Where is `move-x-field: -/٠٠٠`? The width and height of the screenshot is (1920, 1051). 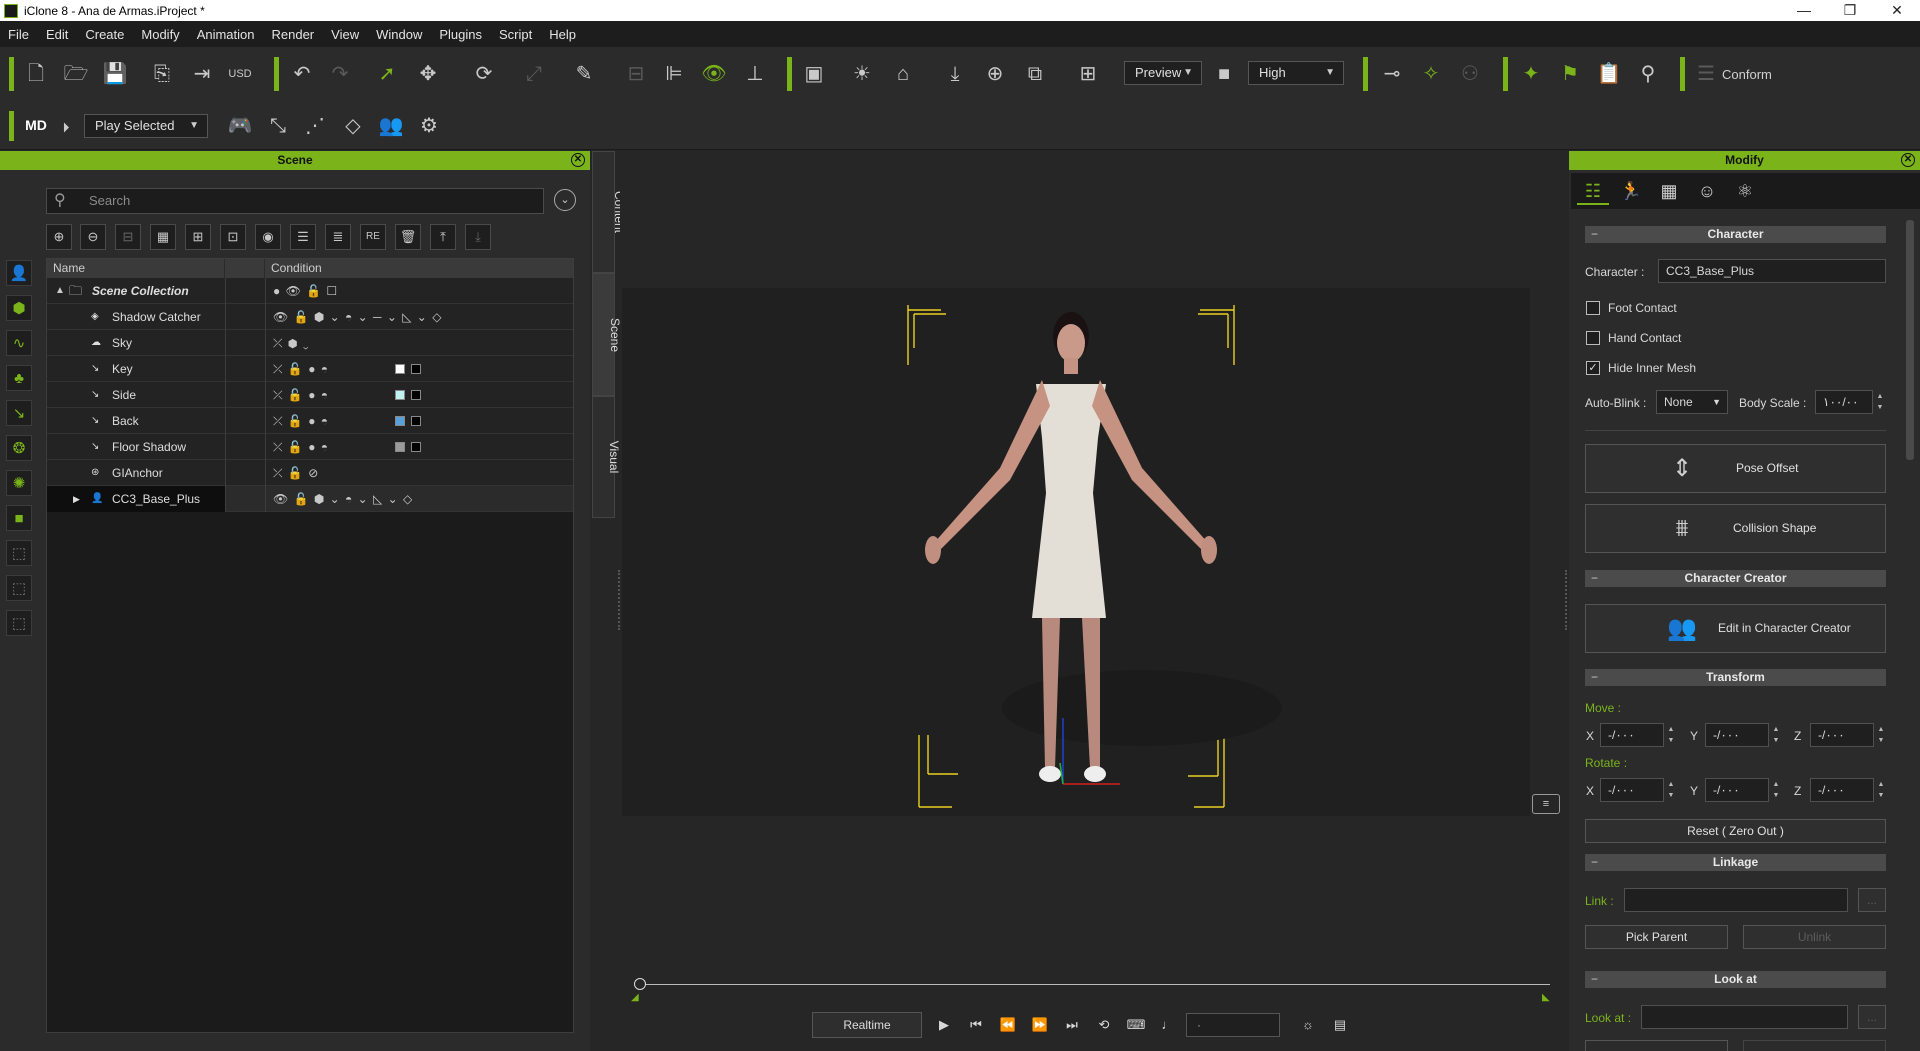
move-x-field: -/٠٠٠ is located at coordinates (1632, 735).